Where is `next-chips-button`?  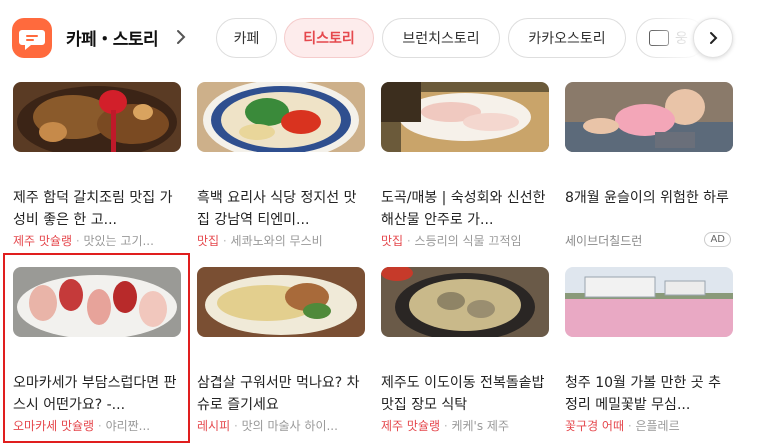 next-chips-button is located at coordinates (713, 38).